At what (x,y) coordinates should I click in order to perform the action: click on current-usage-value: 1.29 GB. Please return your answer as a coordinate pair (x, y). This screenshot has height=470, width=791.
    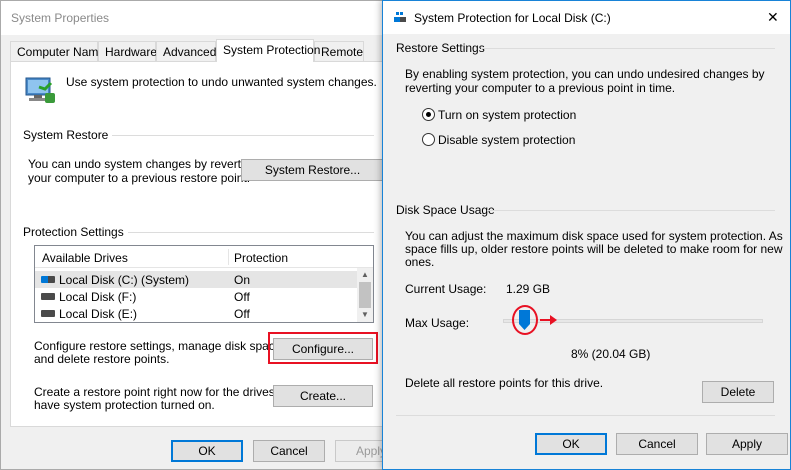
    Looking at the image, I should click on (528, 289).